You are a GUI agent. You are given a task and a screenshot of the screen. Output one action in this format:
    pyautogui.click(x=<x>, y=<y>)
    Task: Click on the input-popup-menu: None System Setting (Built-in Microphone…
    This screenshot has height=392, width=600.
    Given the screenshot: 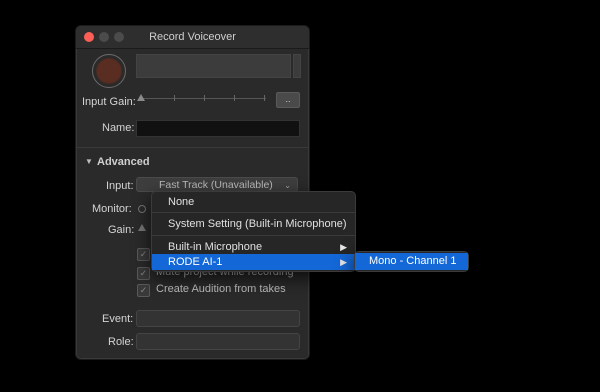 What is the action you would take?
    pyautogui.click(x=253, y=231)
    